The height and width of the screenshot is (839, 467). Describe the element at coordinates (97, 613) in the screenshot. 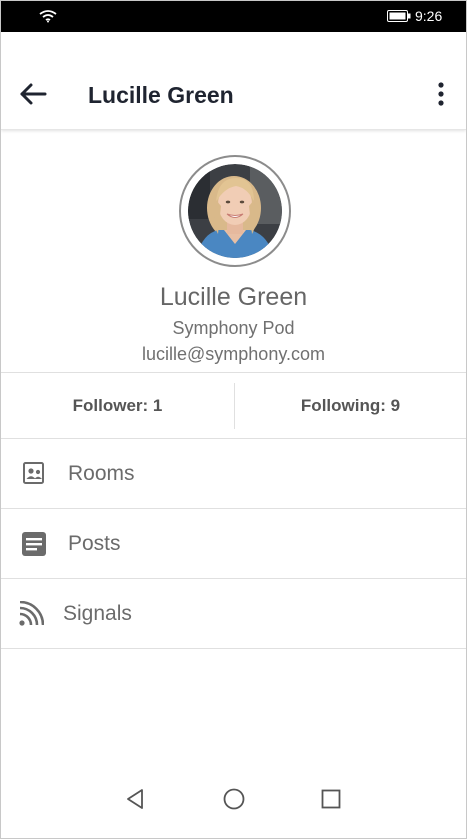

I see `menu-item-label: Signals` at that location.